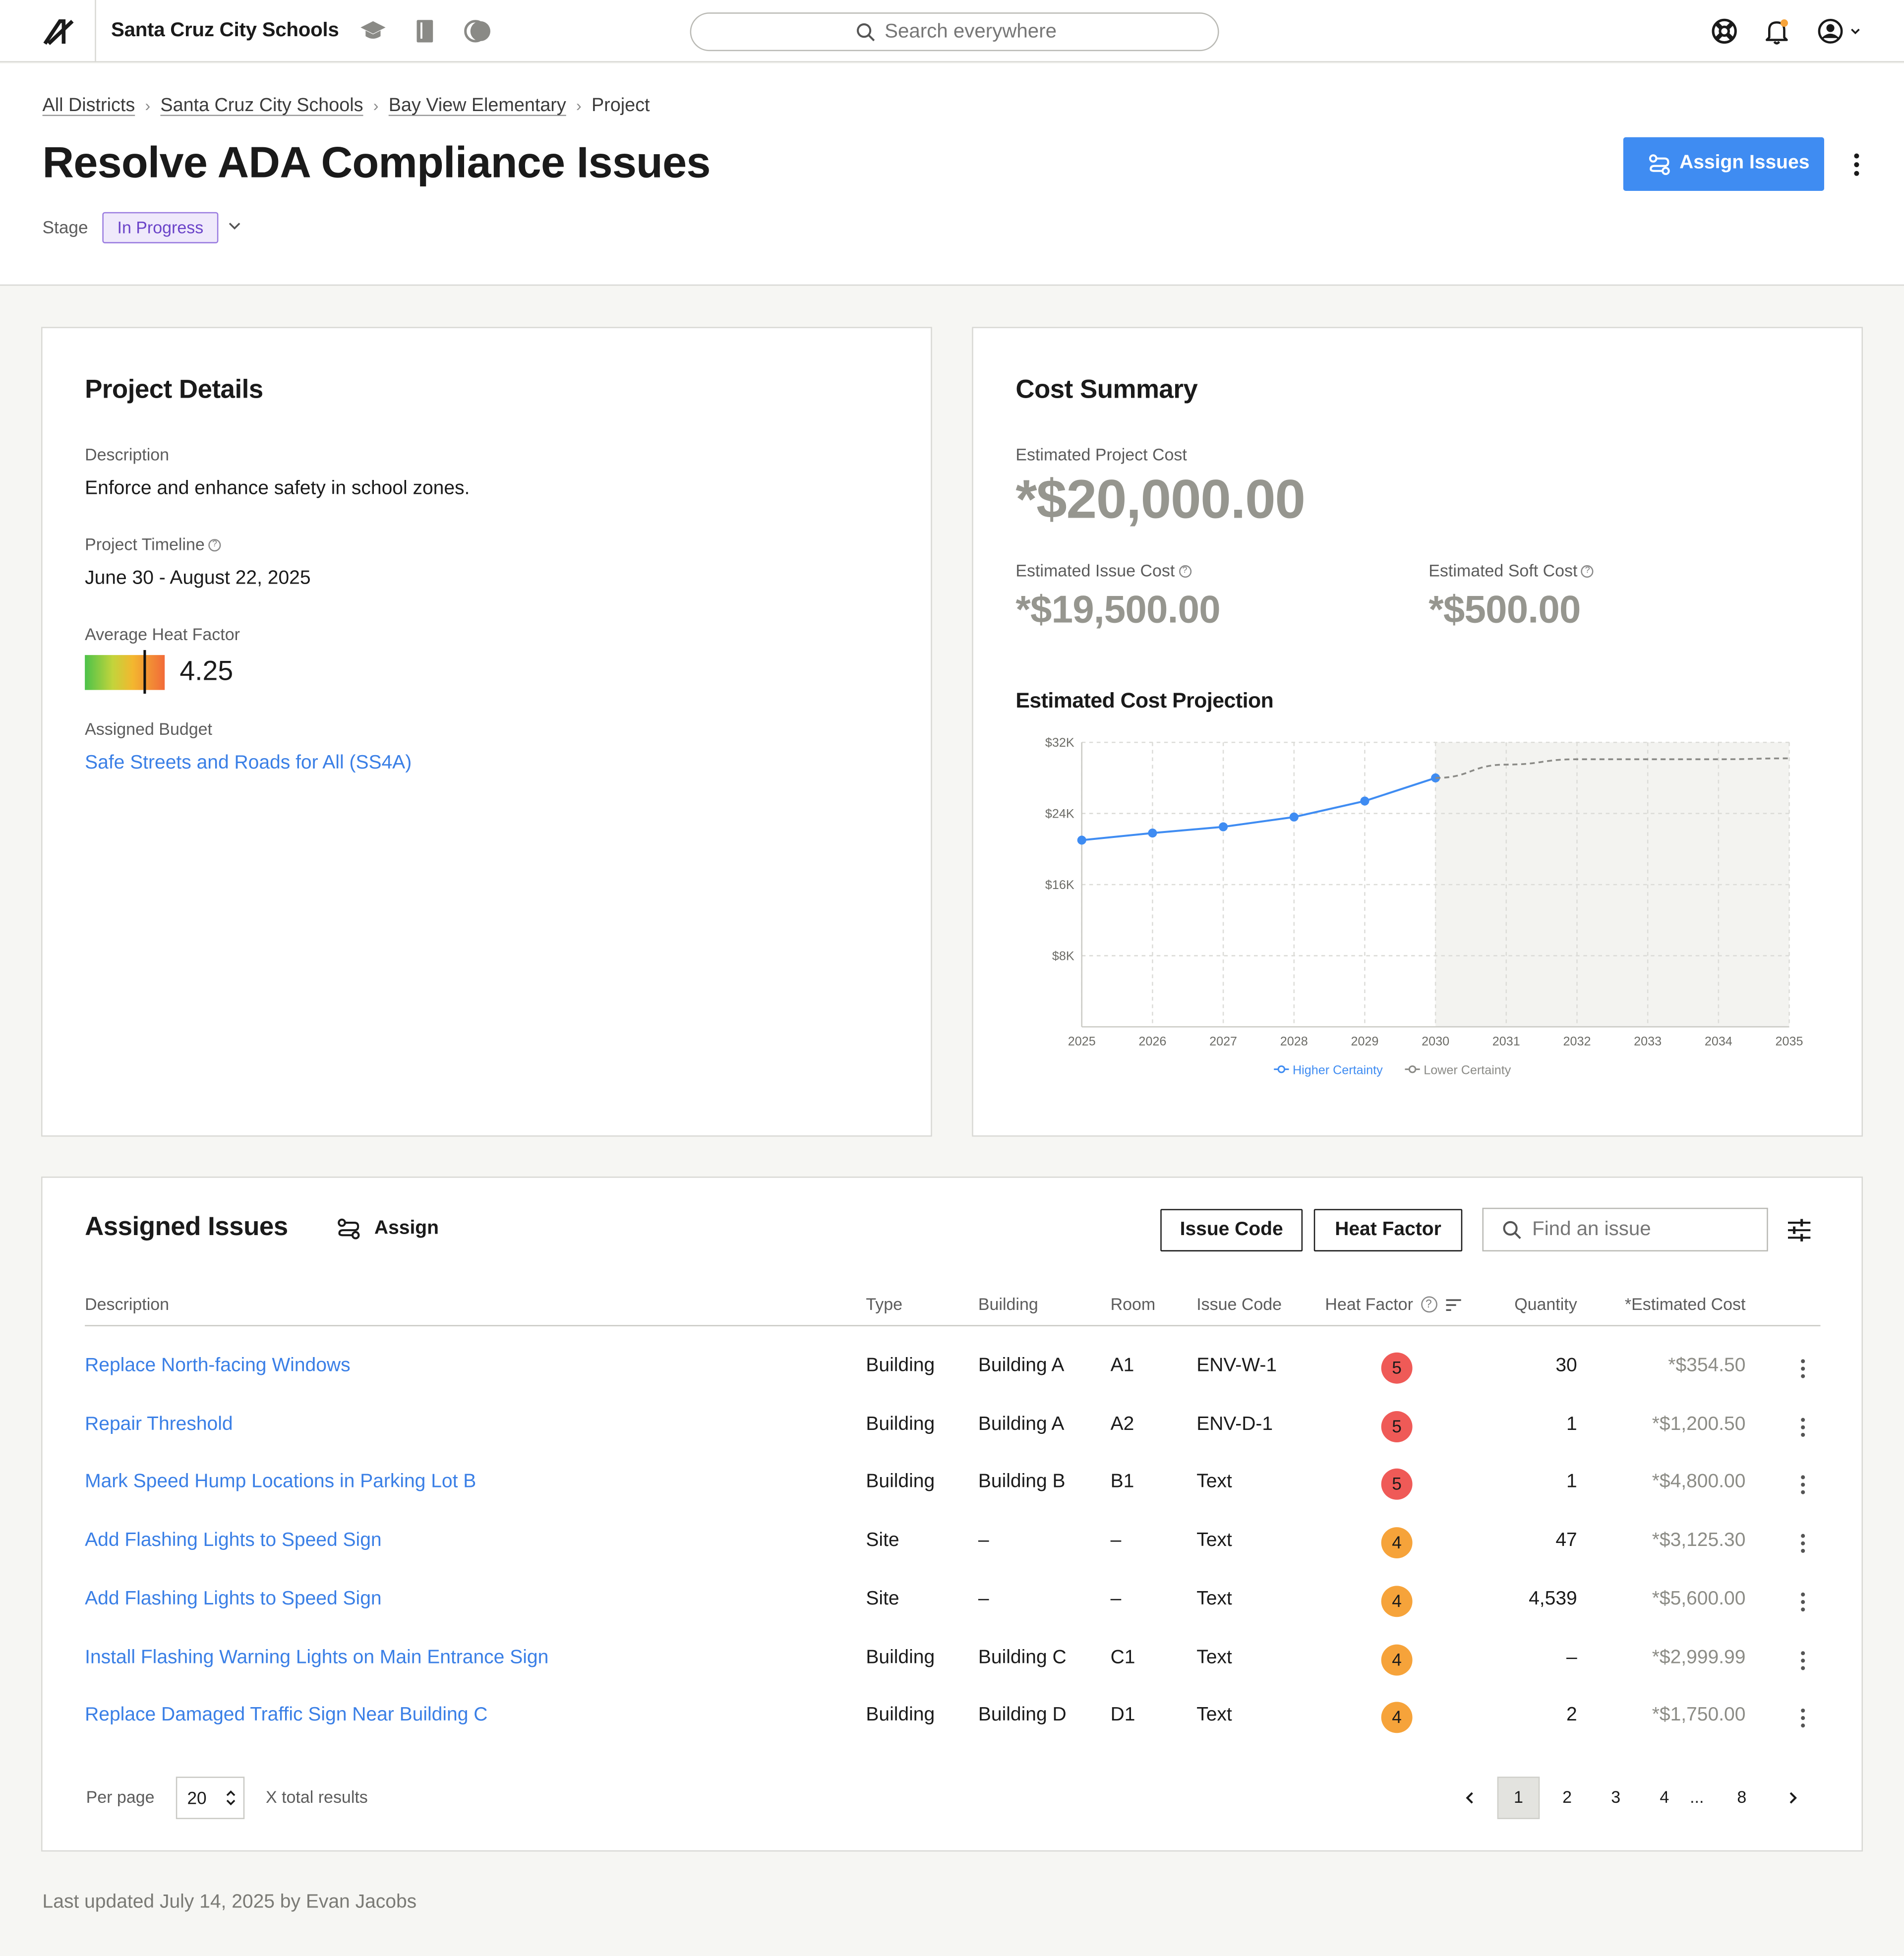 This screenshot has width=1904, height=1956. I want to click on filter-issue-code-button: Issue Code, so click(1231, 1230).